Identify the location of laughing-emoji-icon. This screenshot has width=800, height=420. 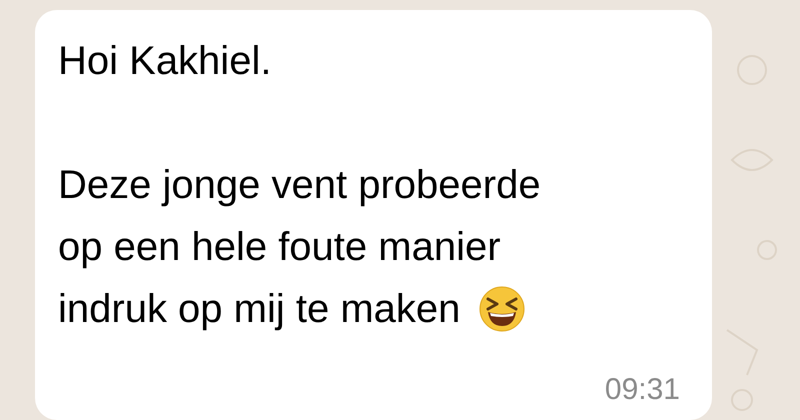
(502, 309).